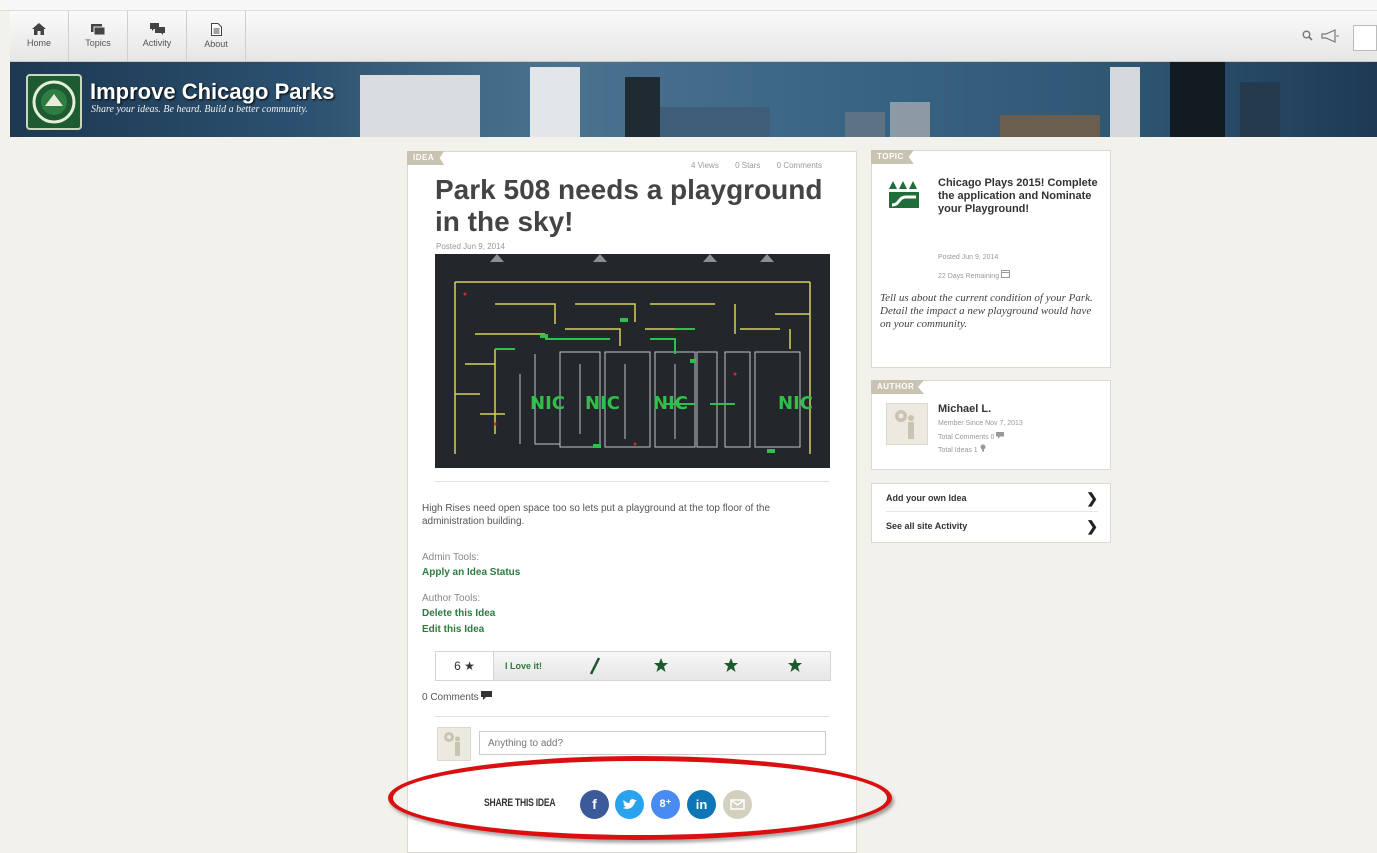  Describe the element at coordinates (39, 29) in the screenshot. I see `home-icon` at that location.